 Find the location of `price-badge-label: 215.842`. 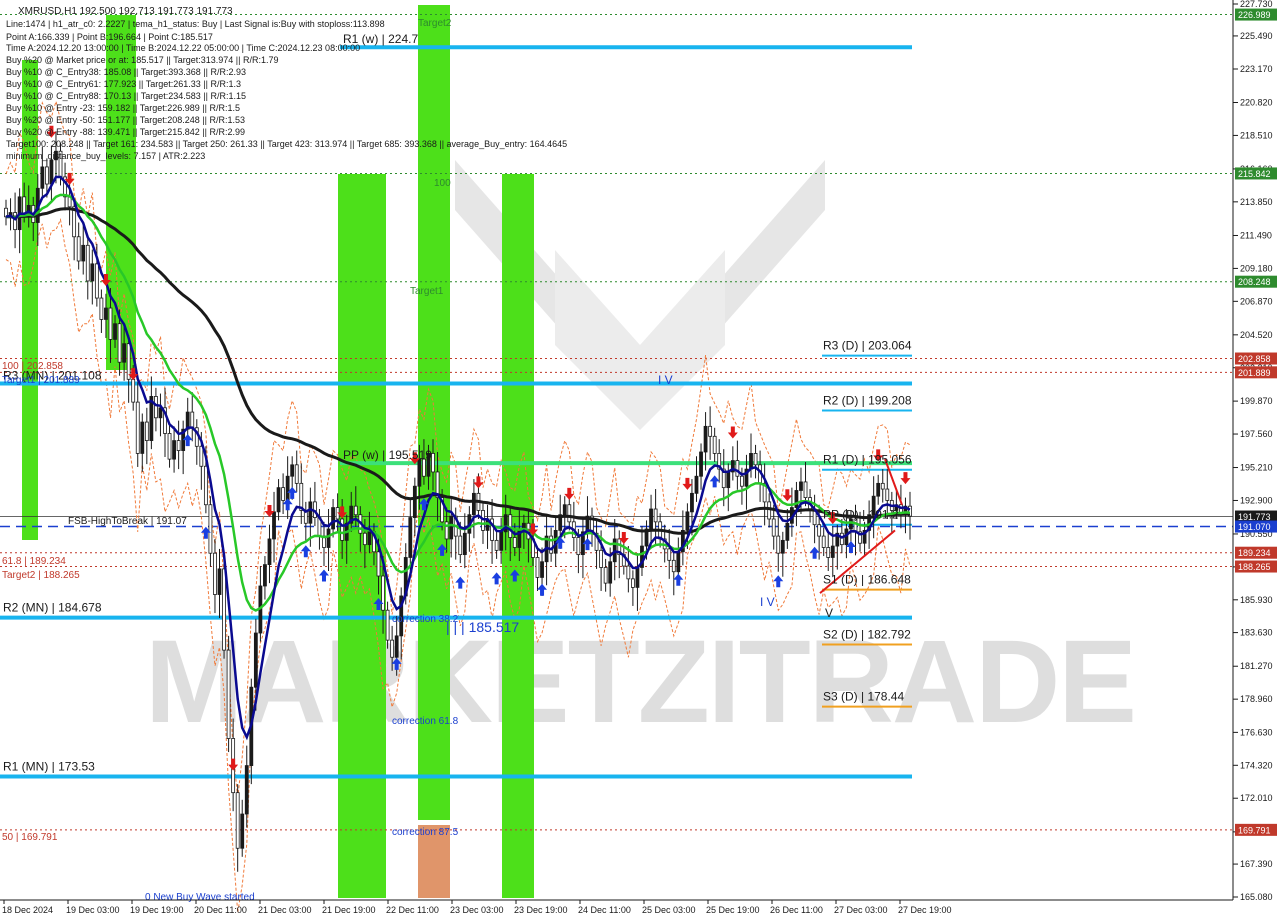

price-badge-label: 215.842 is located at coordinates (1254, 174).